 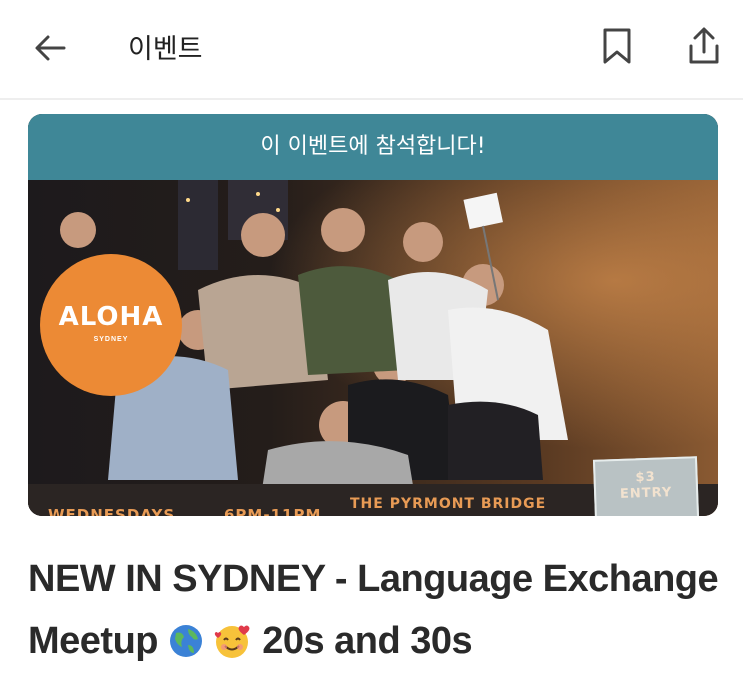 I want to click on strip-venue: THE PYRMONT BRIDGE, so click(x=448, y=504).